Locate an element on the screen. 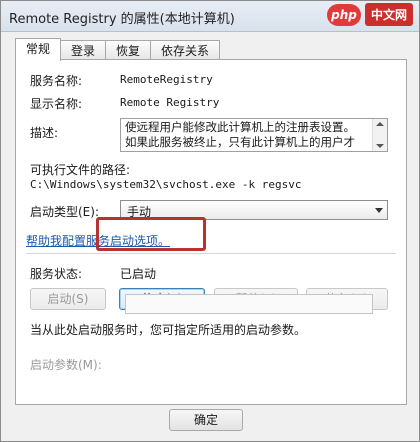  window-title: Remote Registry 的属性(本地计算机) is located at coordinates (122, 19).